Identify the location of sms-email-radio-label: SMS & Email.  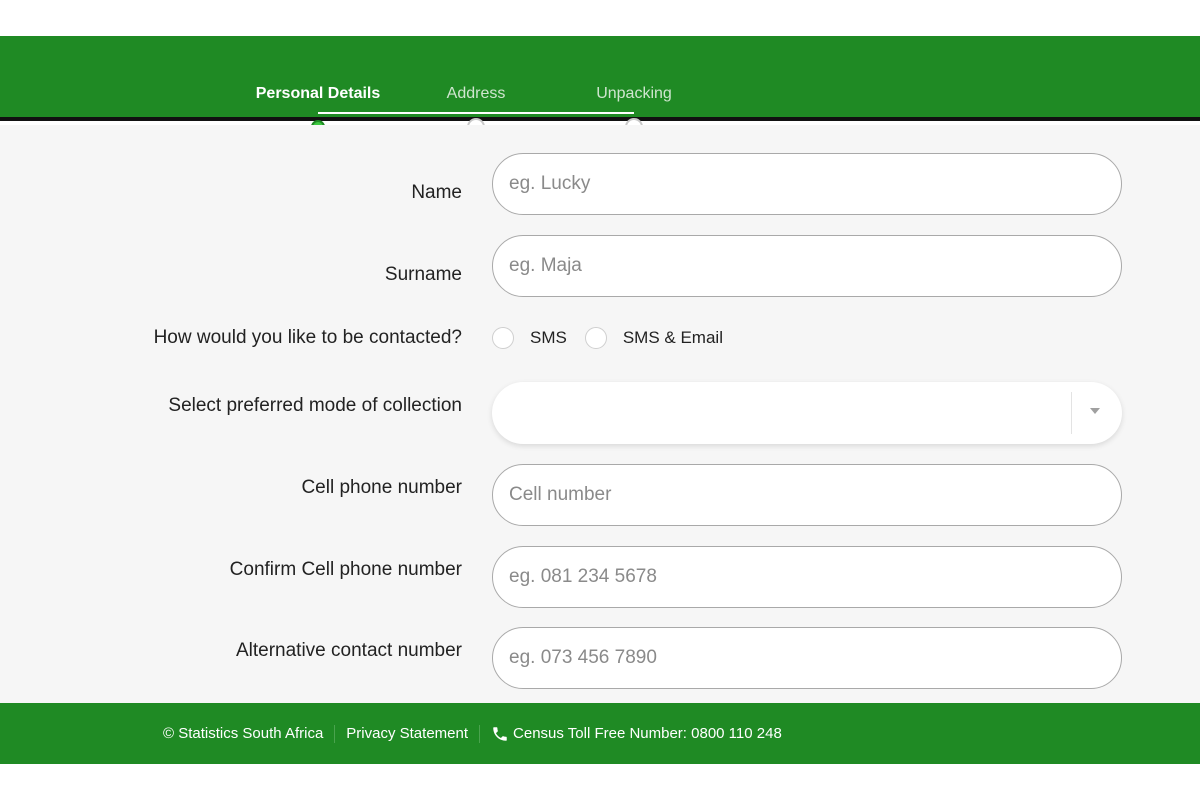
(673, 338).